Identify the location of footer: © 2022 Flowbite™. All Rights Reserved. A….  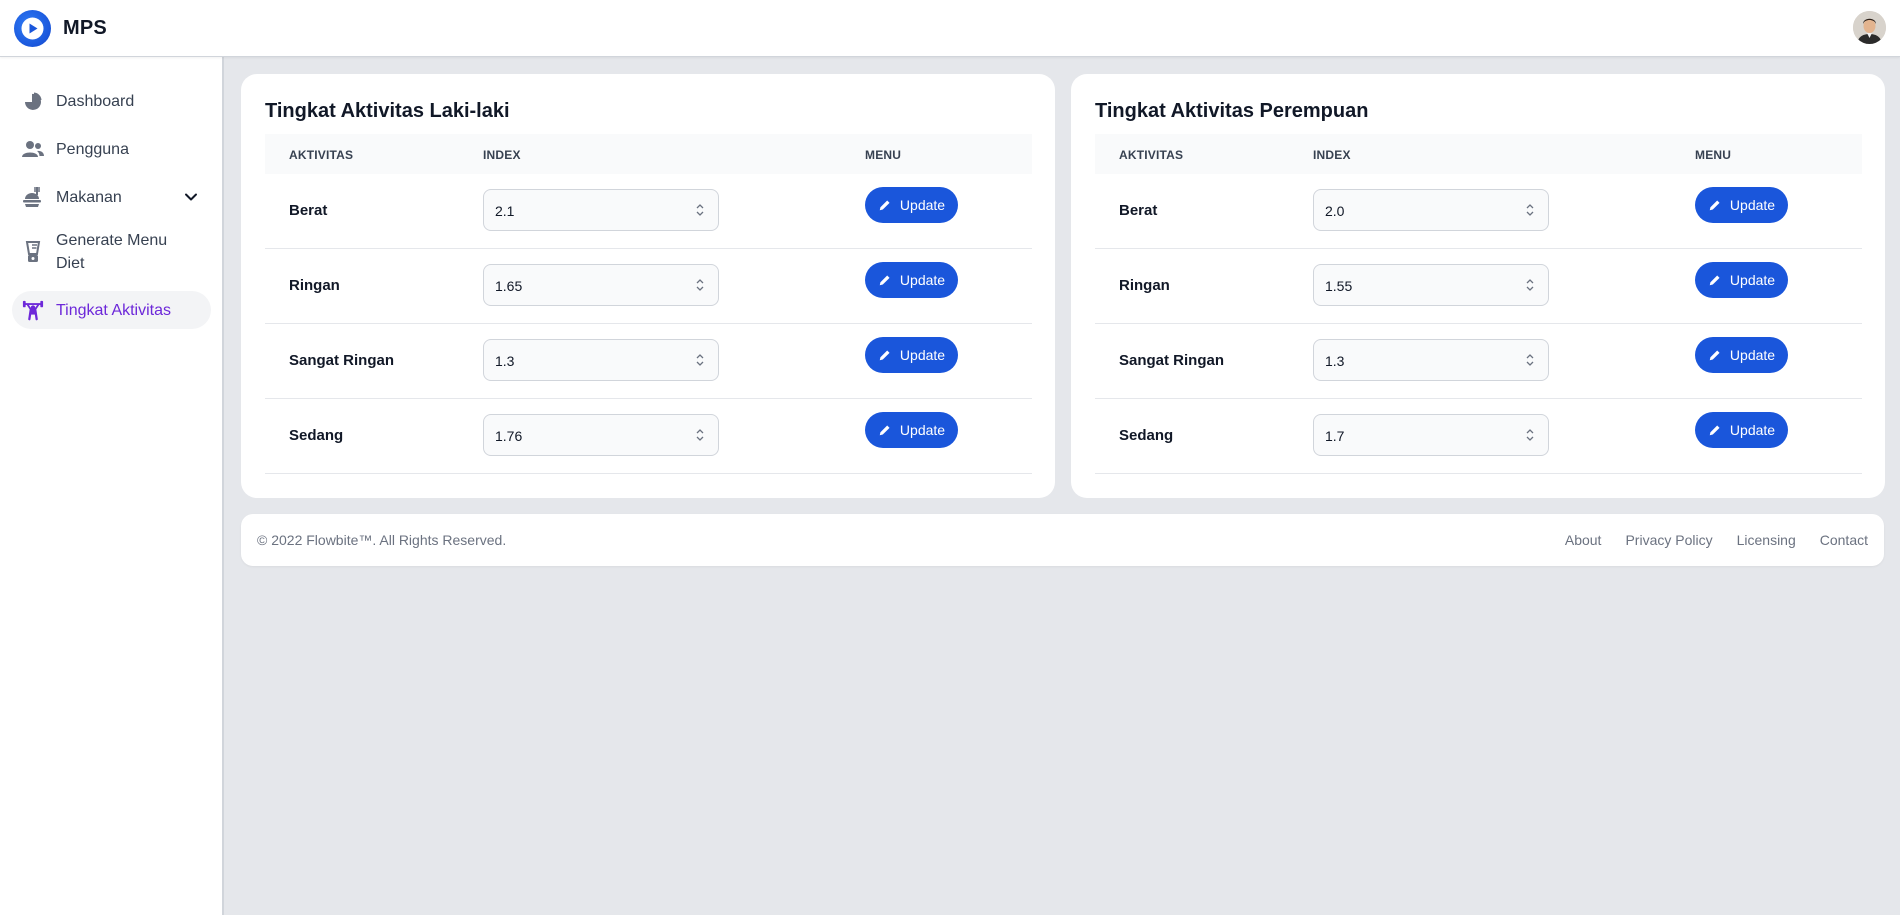
(1062, 540).